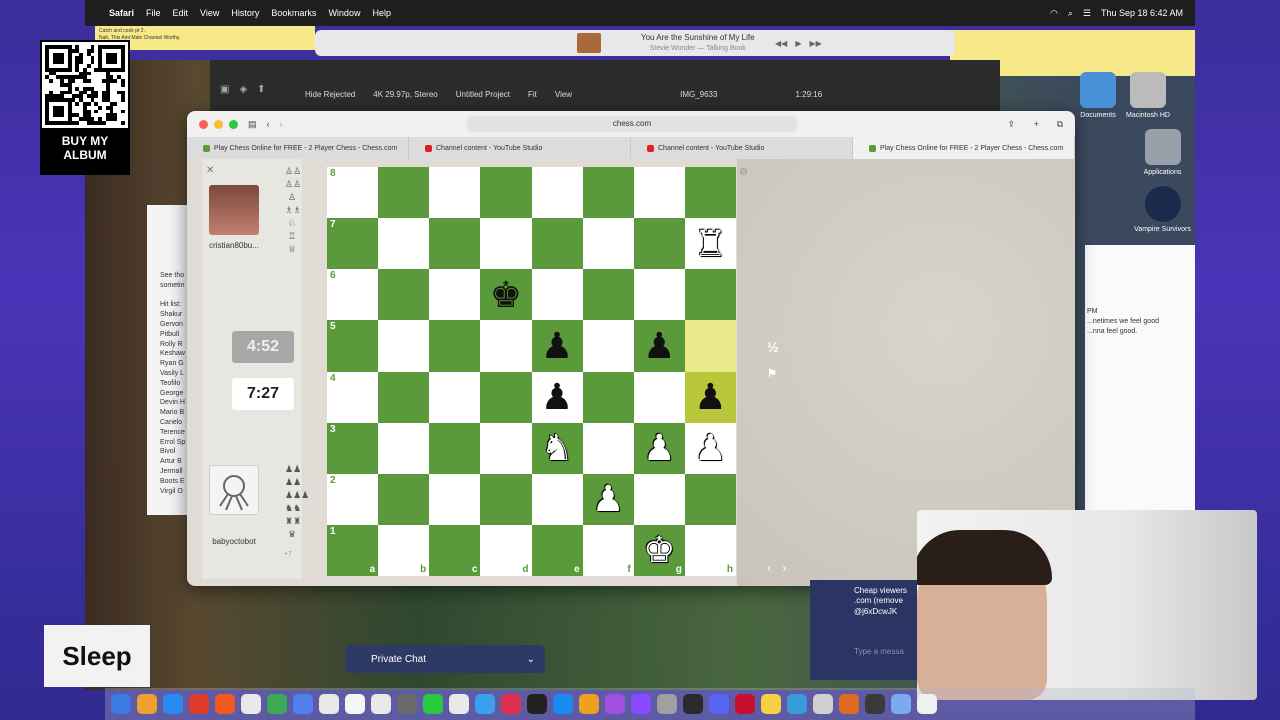 The width and height of the screenshot is (1280, 720). I want to click on square-e3: ♞, so click(557, 448).